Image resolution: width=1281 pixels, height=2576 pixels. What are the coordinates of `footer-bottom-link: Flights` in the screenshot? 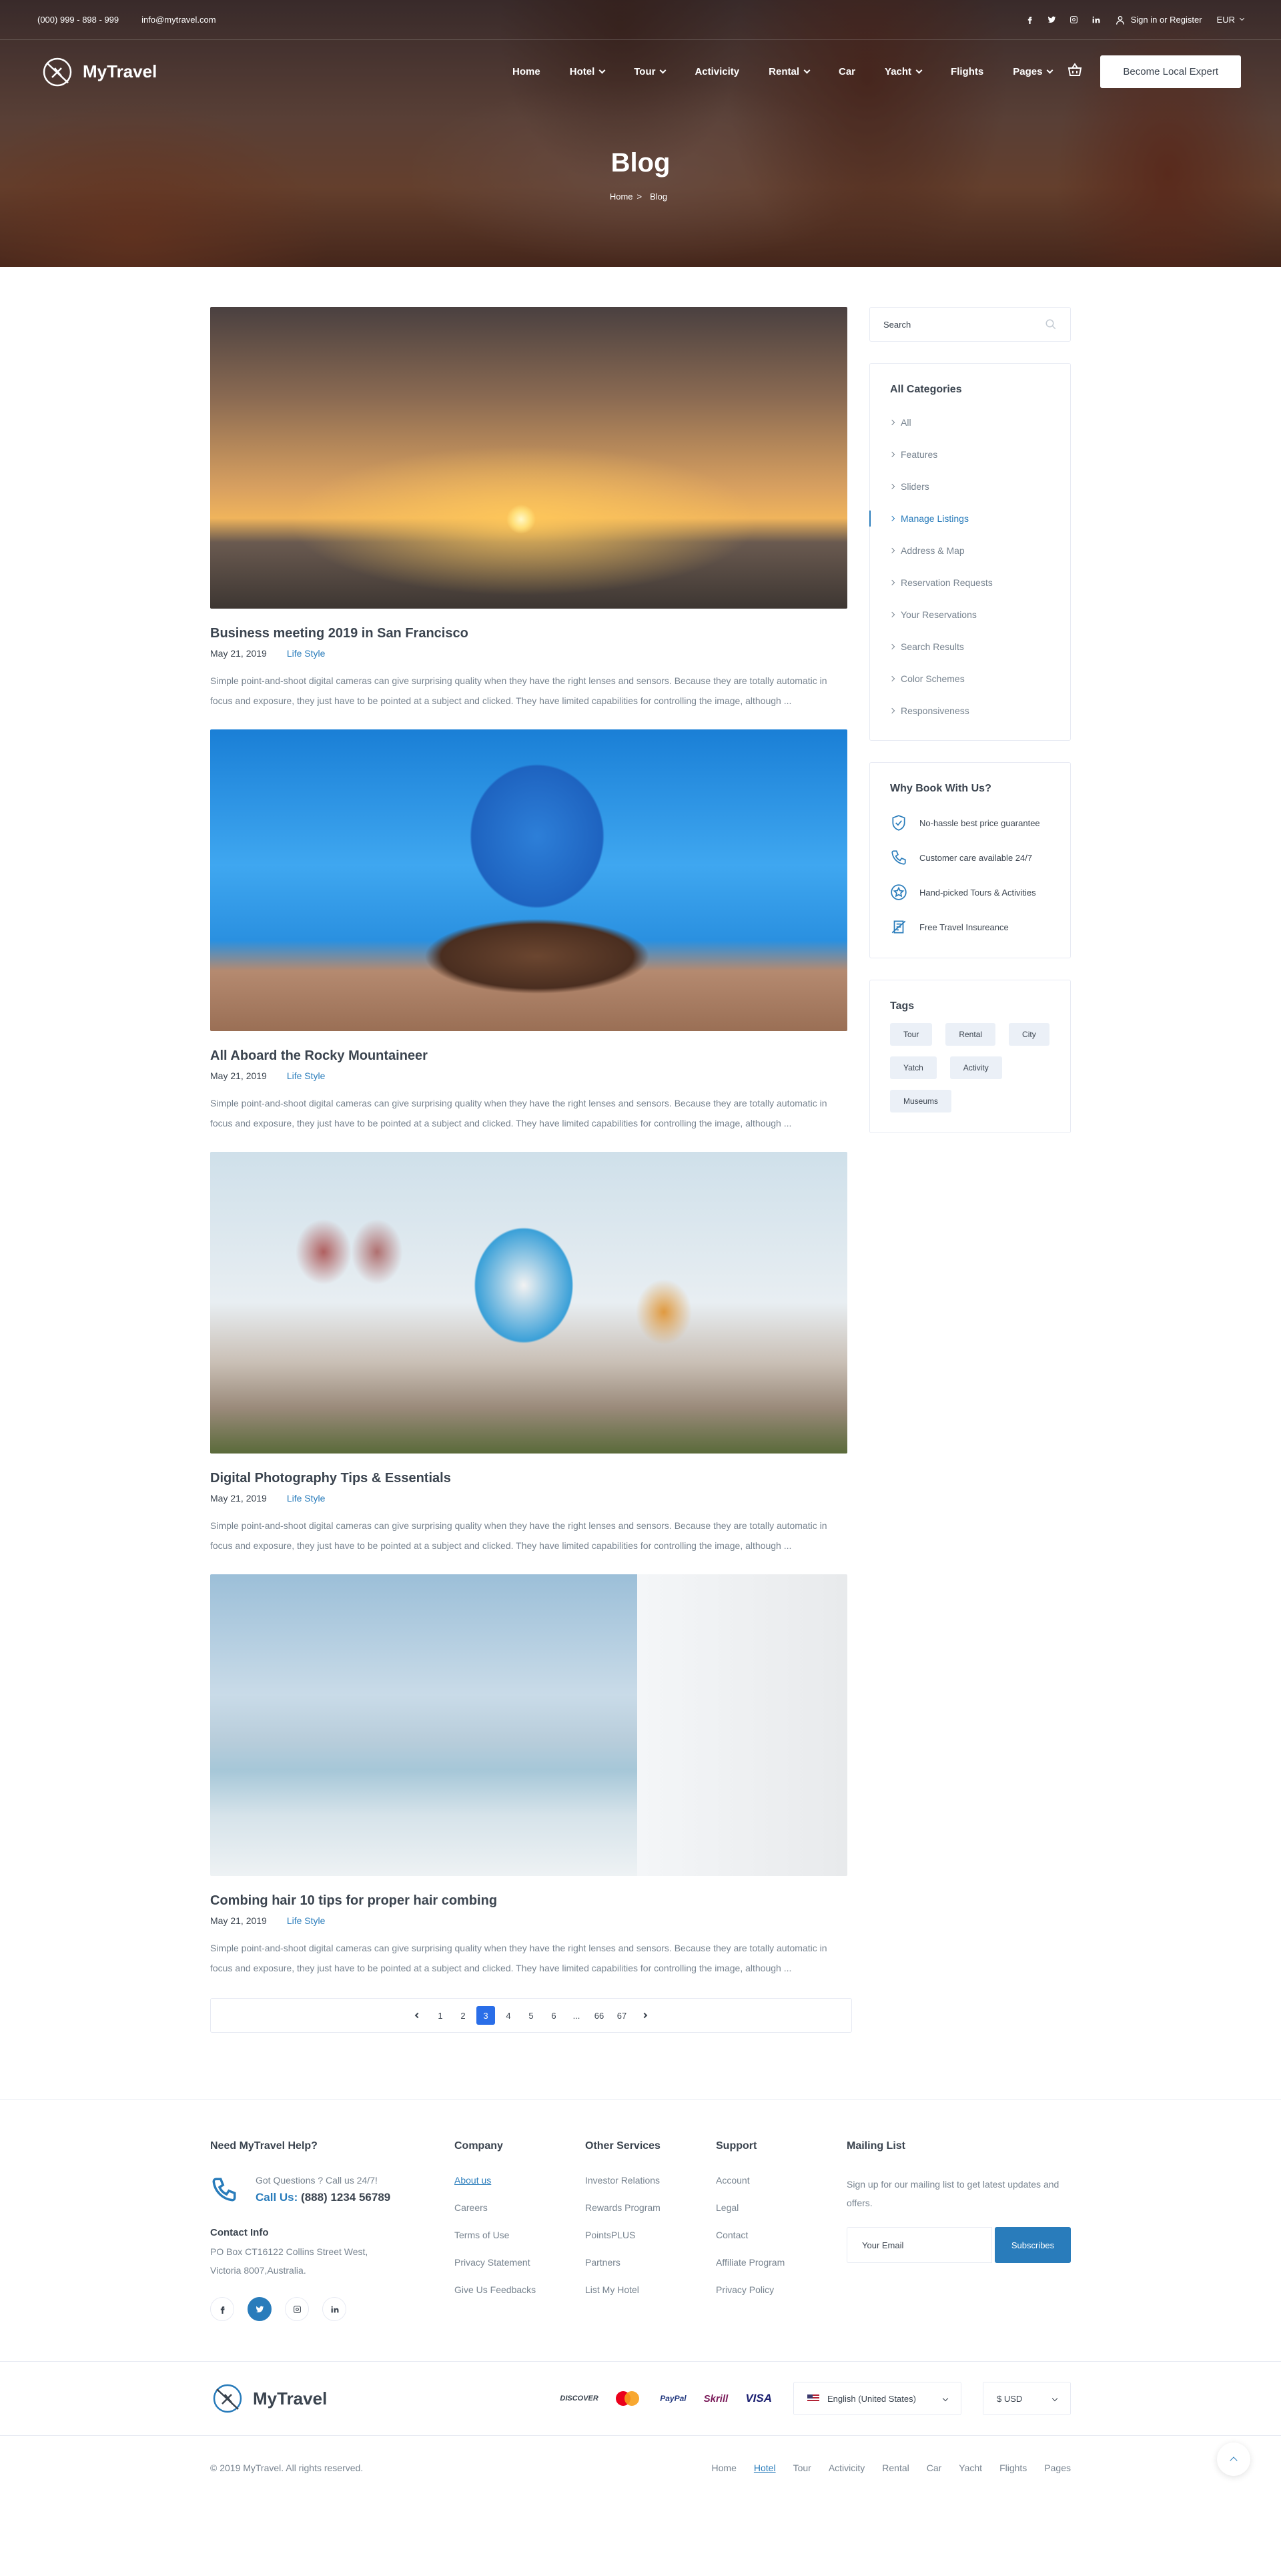 It's located at (1013, 2468).